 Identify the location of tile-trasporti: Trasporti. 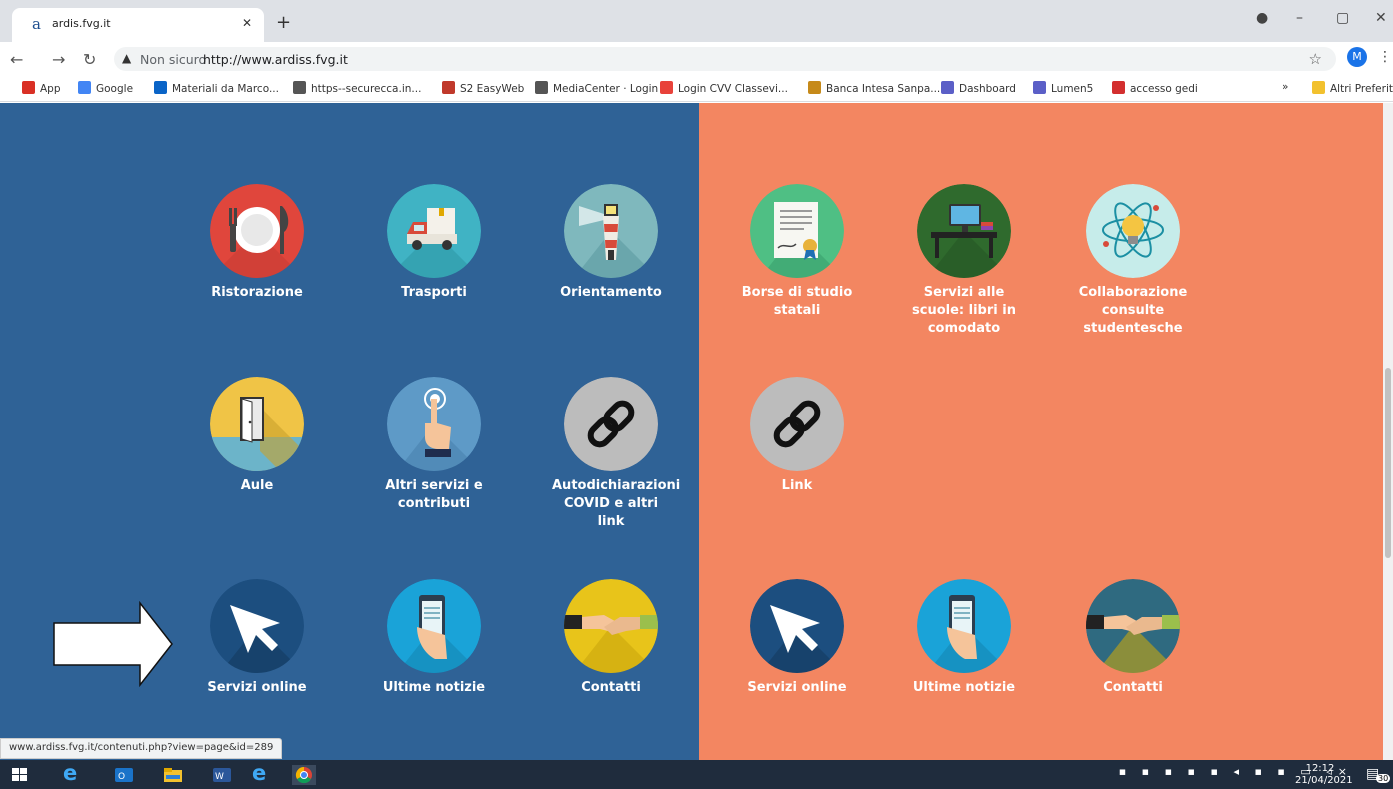
(434, 243).